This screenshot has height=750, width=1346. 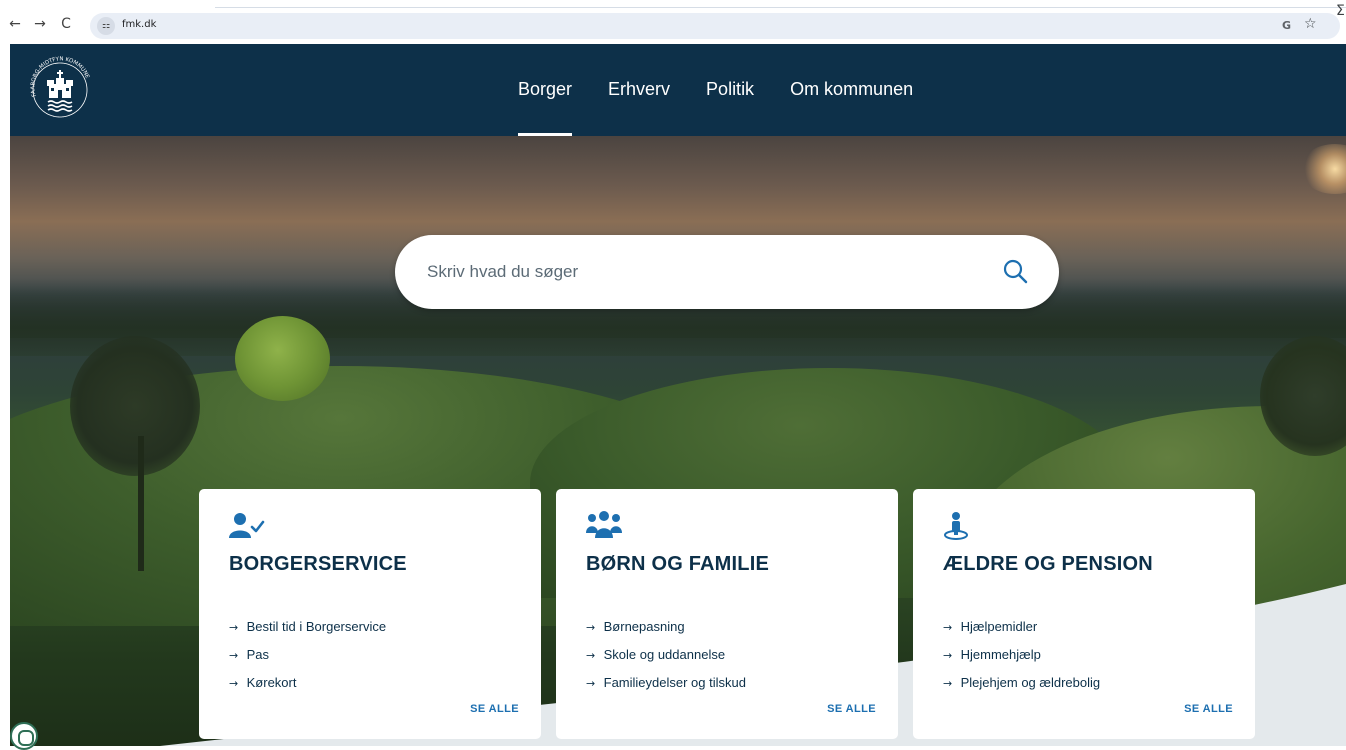 What do you see at coordinates (106, 26) in the screenshot?
I see `site-info-icon: ⚏` at bounding box center [106, 26].